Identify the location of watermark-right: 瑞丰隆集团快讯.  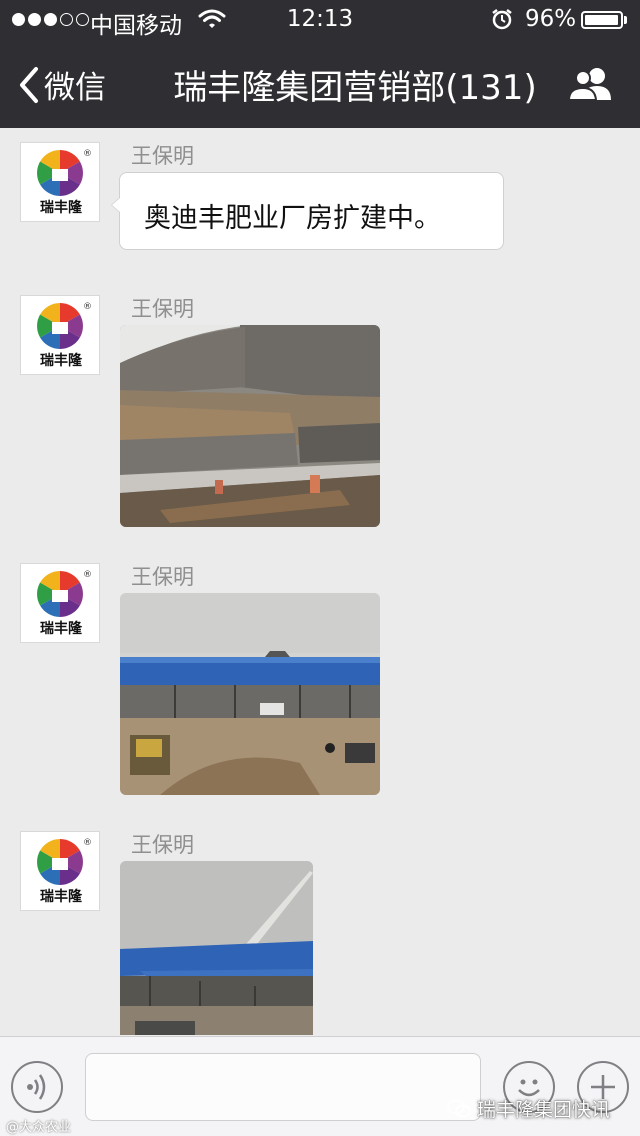
(528, 1108).